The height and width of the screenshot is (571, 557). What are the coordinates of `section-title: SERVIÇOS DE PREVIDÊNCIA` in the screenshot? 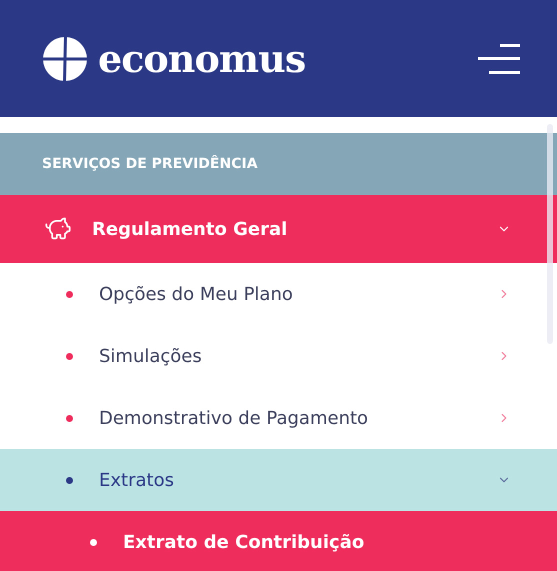 It's located at (150, 164).